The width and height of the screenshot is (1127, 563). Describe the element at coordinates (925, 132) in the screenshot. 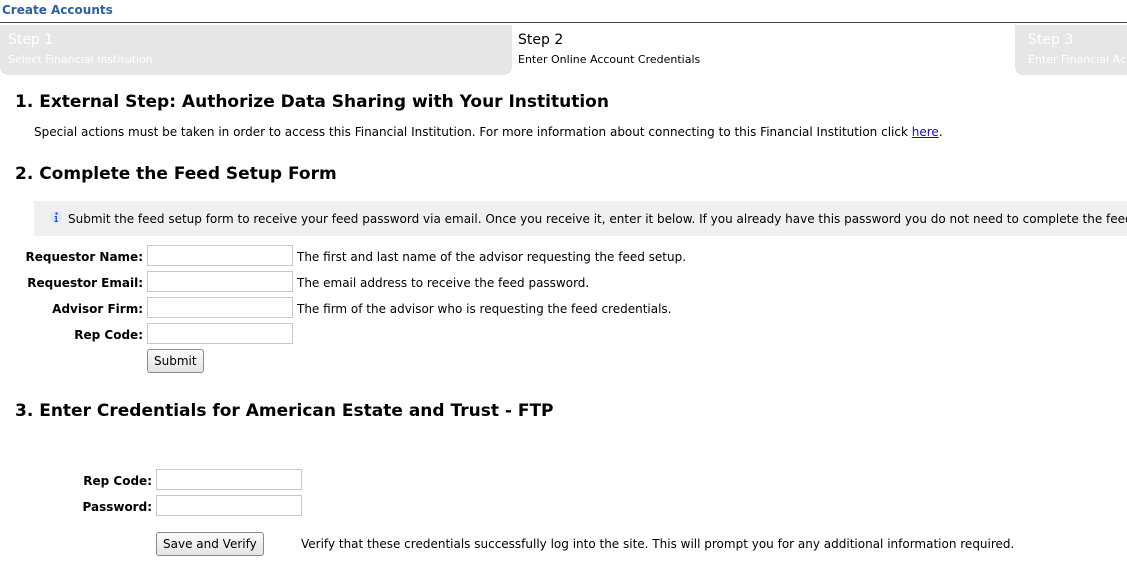

I see `here-link: here` at that location.